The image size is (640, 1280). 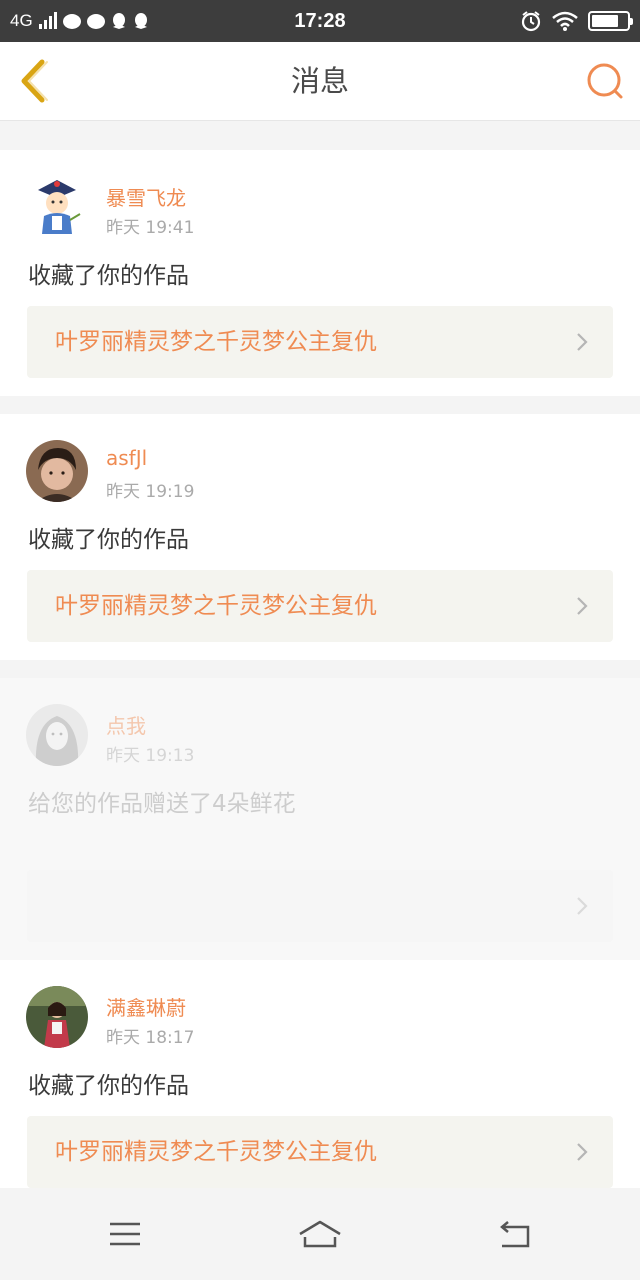 I want to click on search-icon, so click(x=605, y=81).